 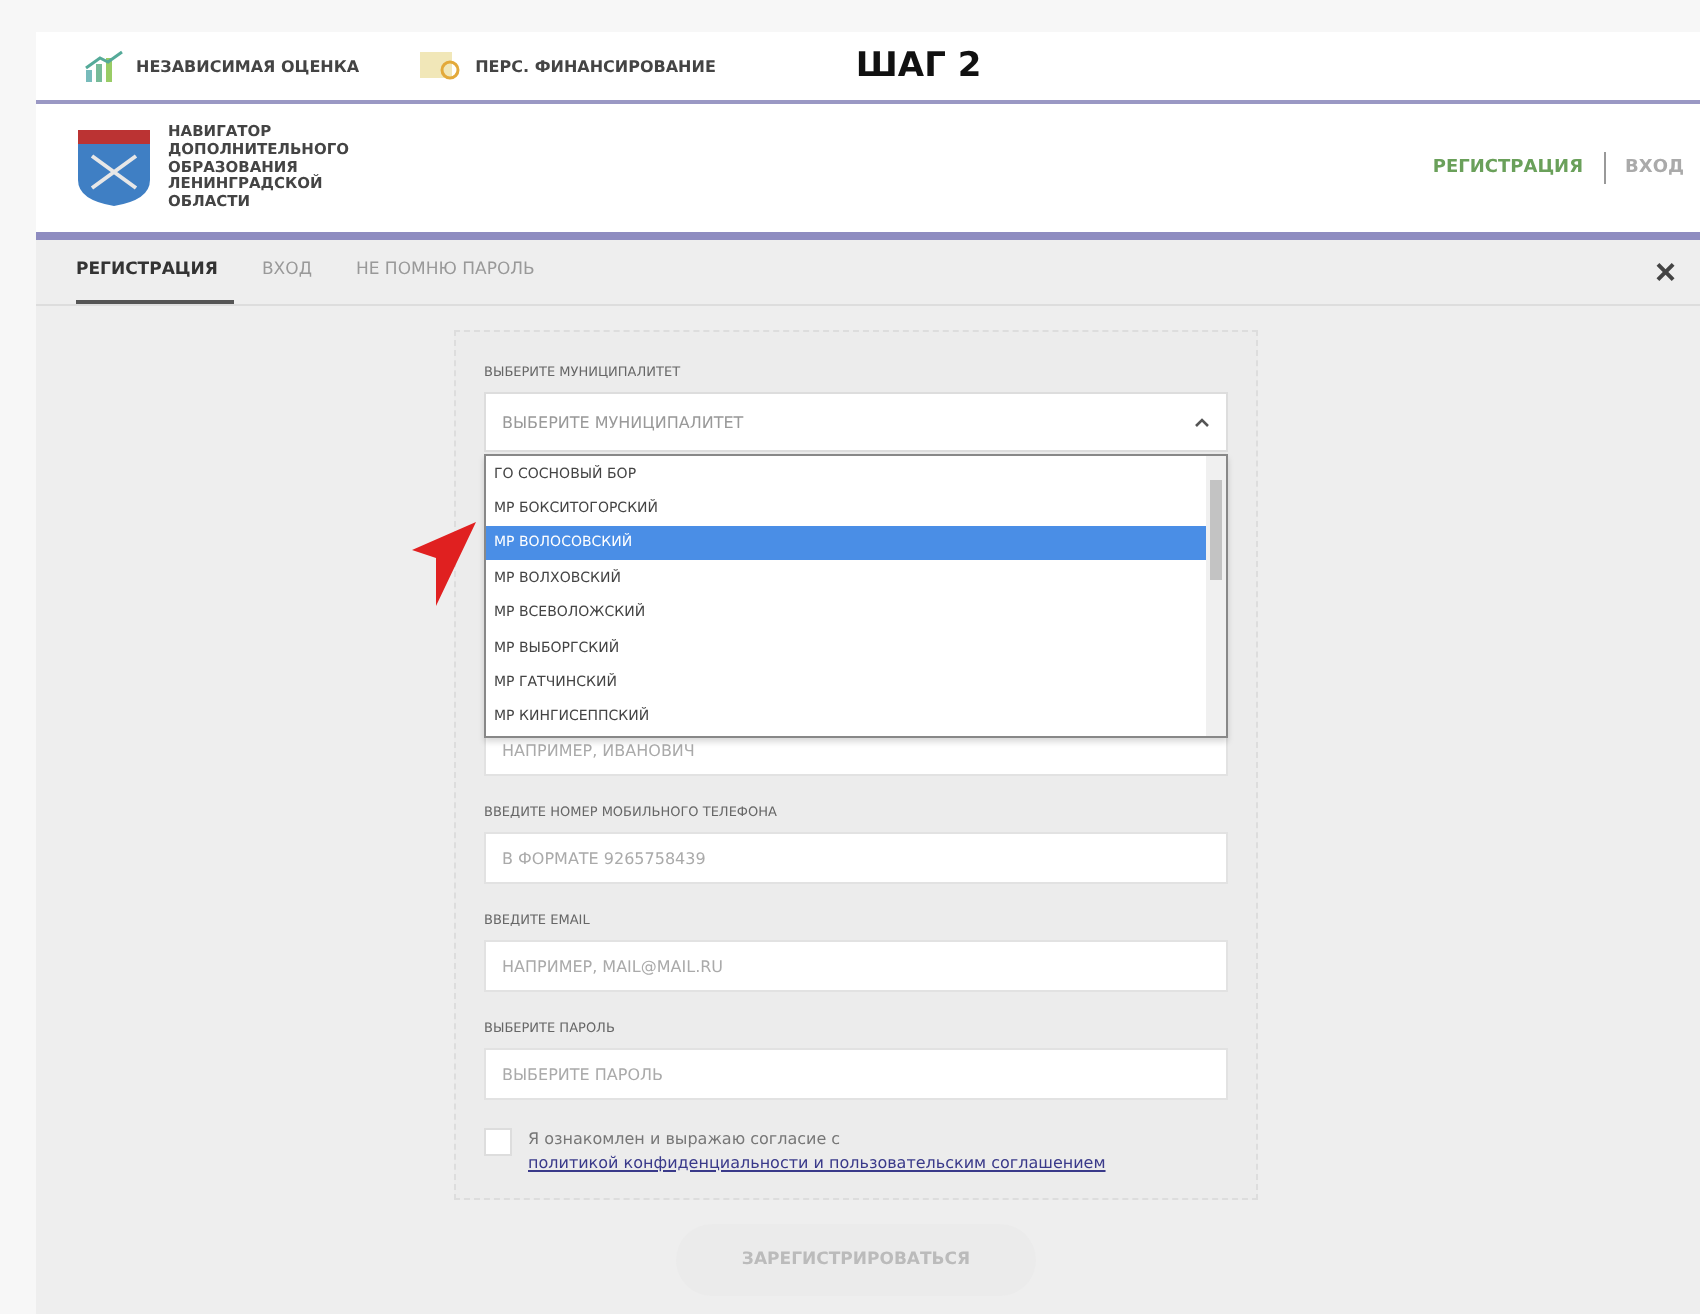 I want to click on input-field: ВЫБЕРИТЕ ПАРОЛЬ, so click(x=856, y=1074).